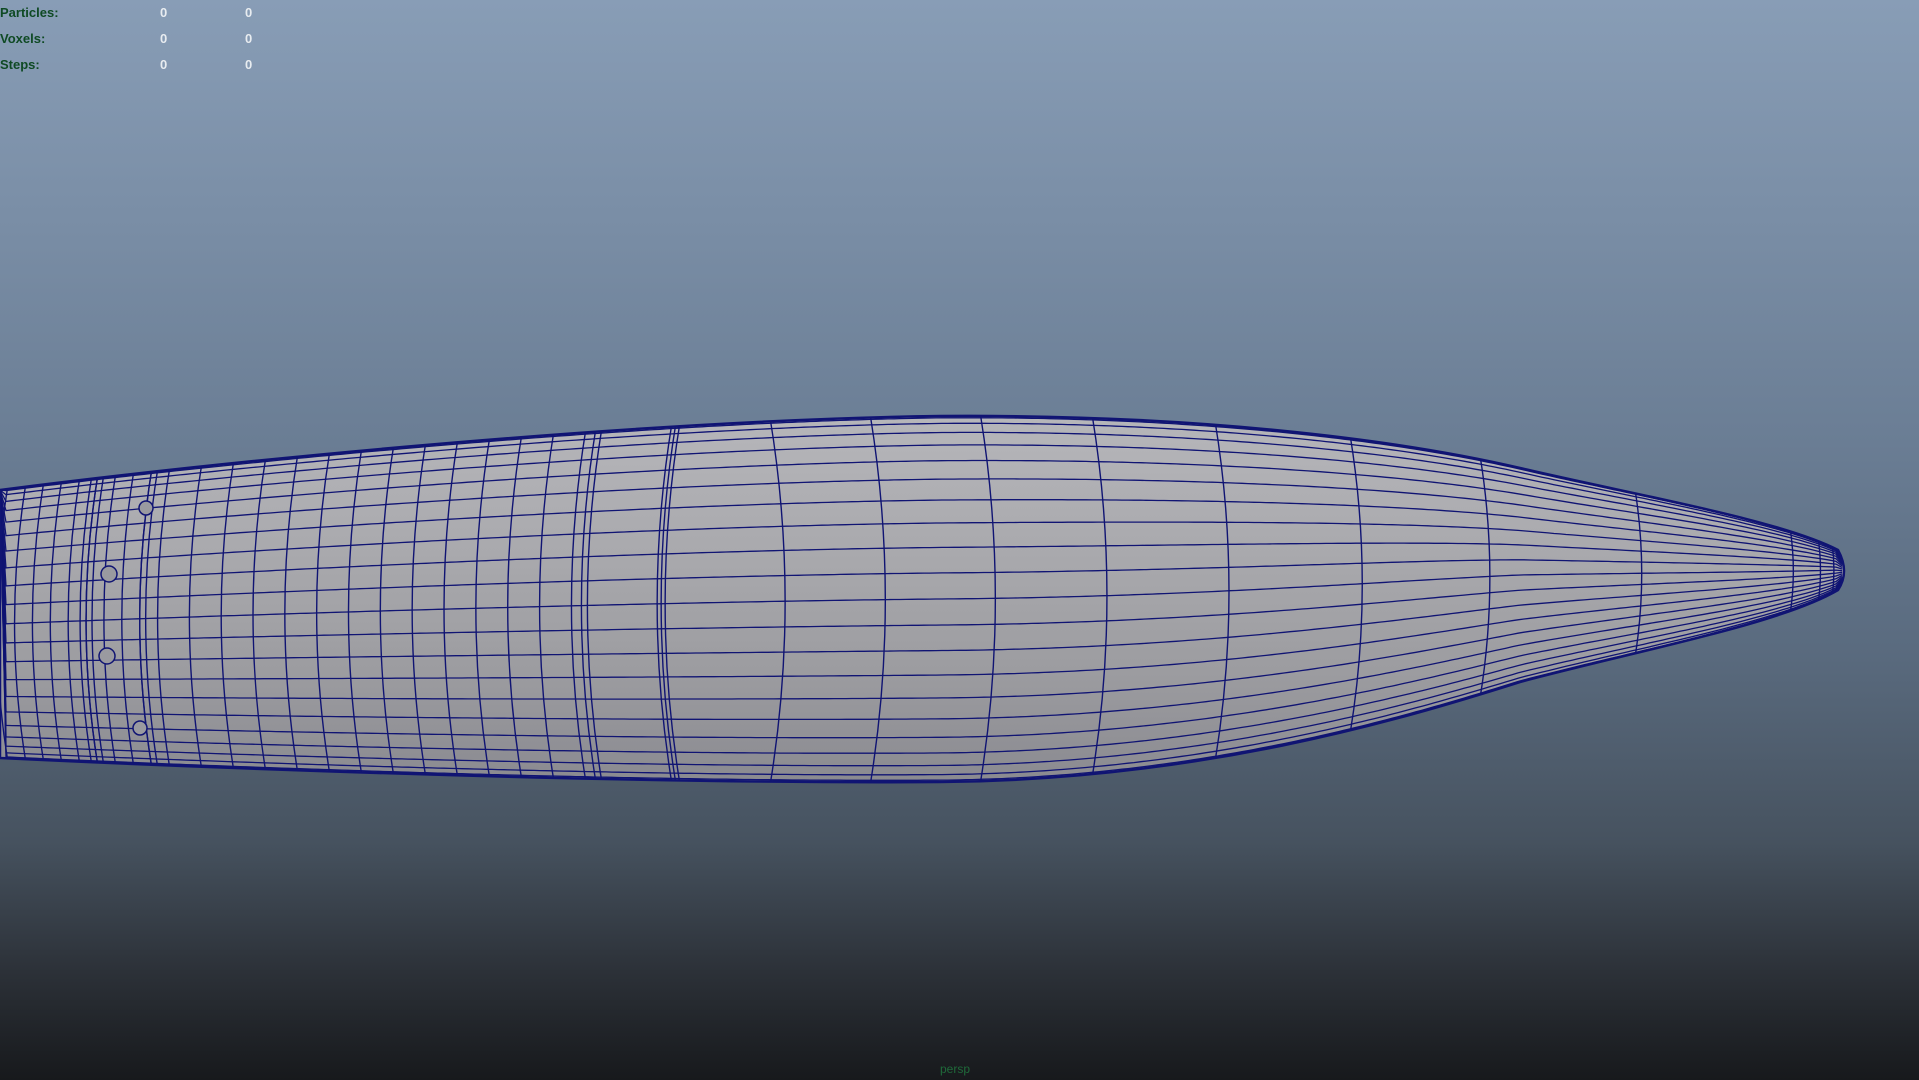 This screenshot has width=1919, height=1080. I want to click on hud-row-steps: Steps: 0 0, so click(130, 65).